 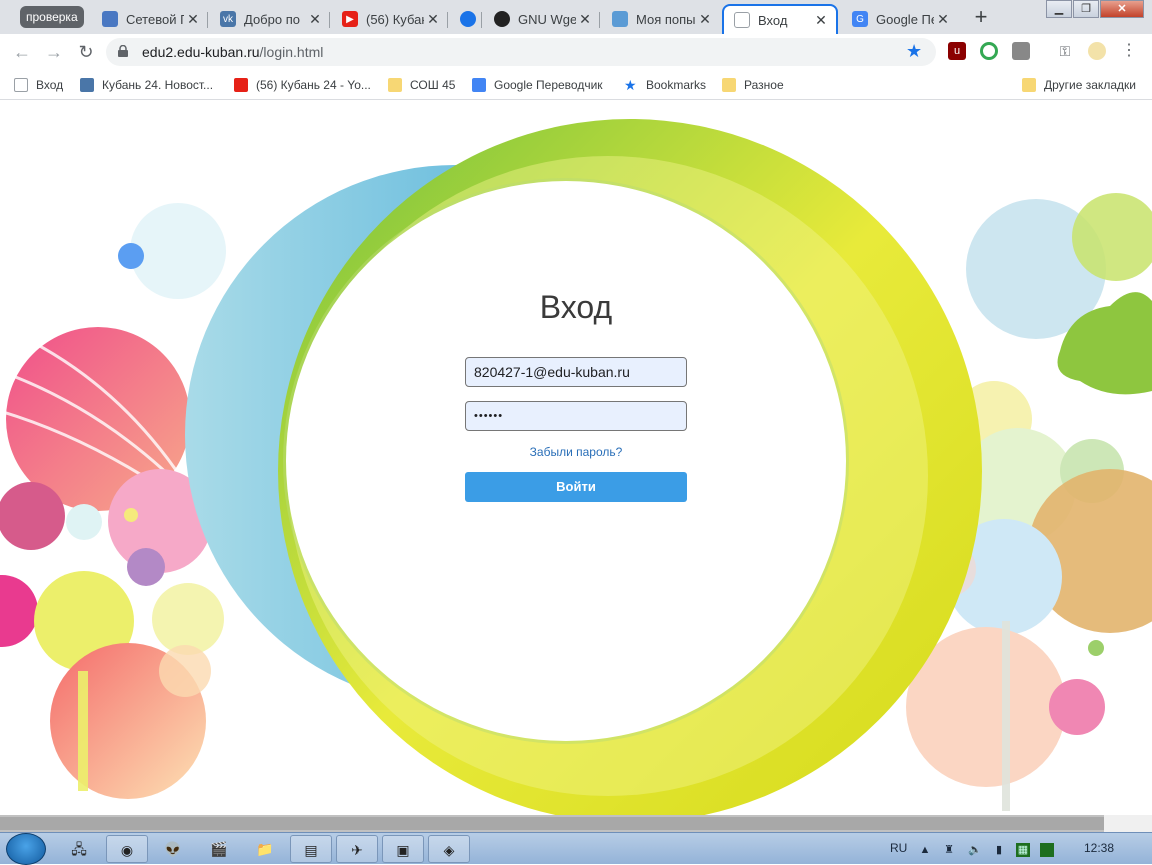 I want to click on language-indicator: RU, so click(x=898, y=848).